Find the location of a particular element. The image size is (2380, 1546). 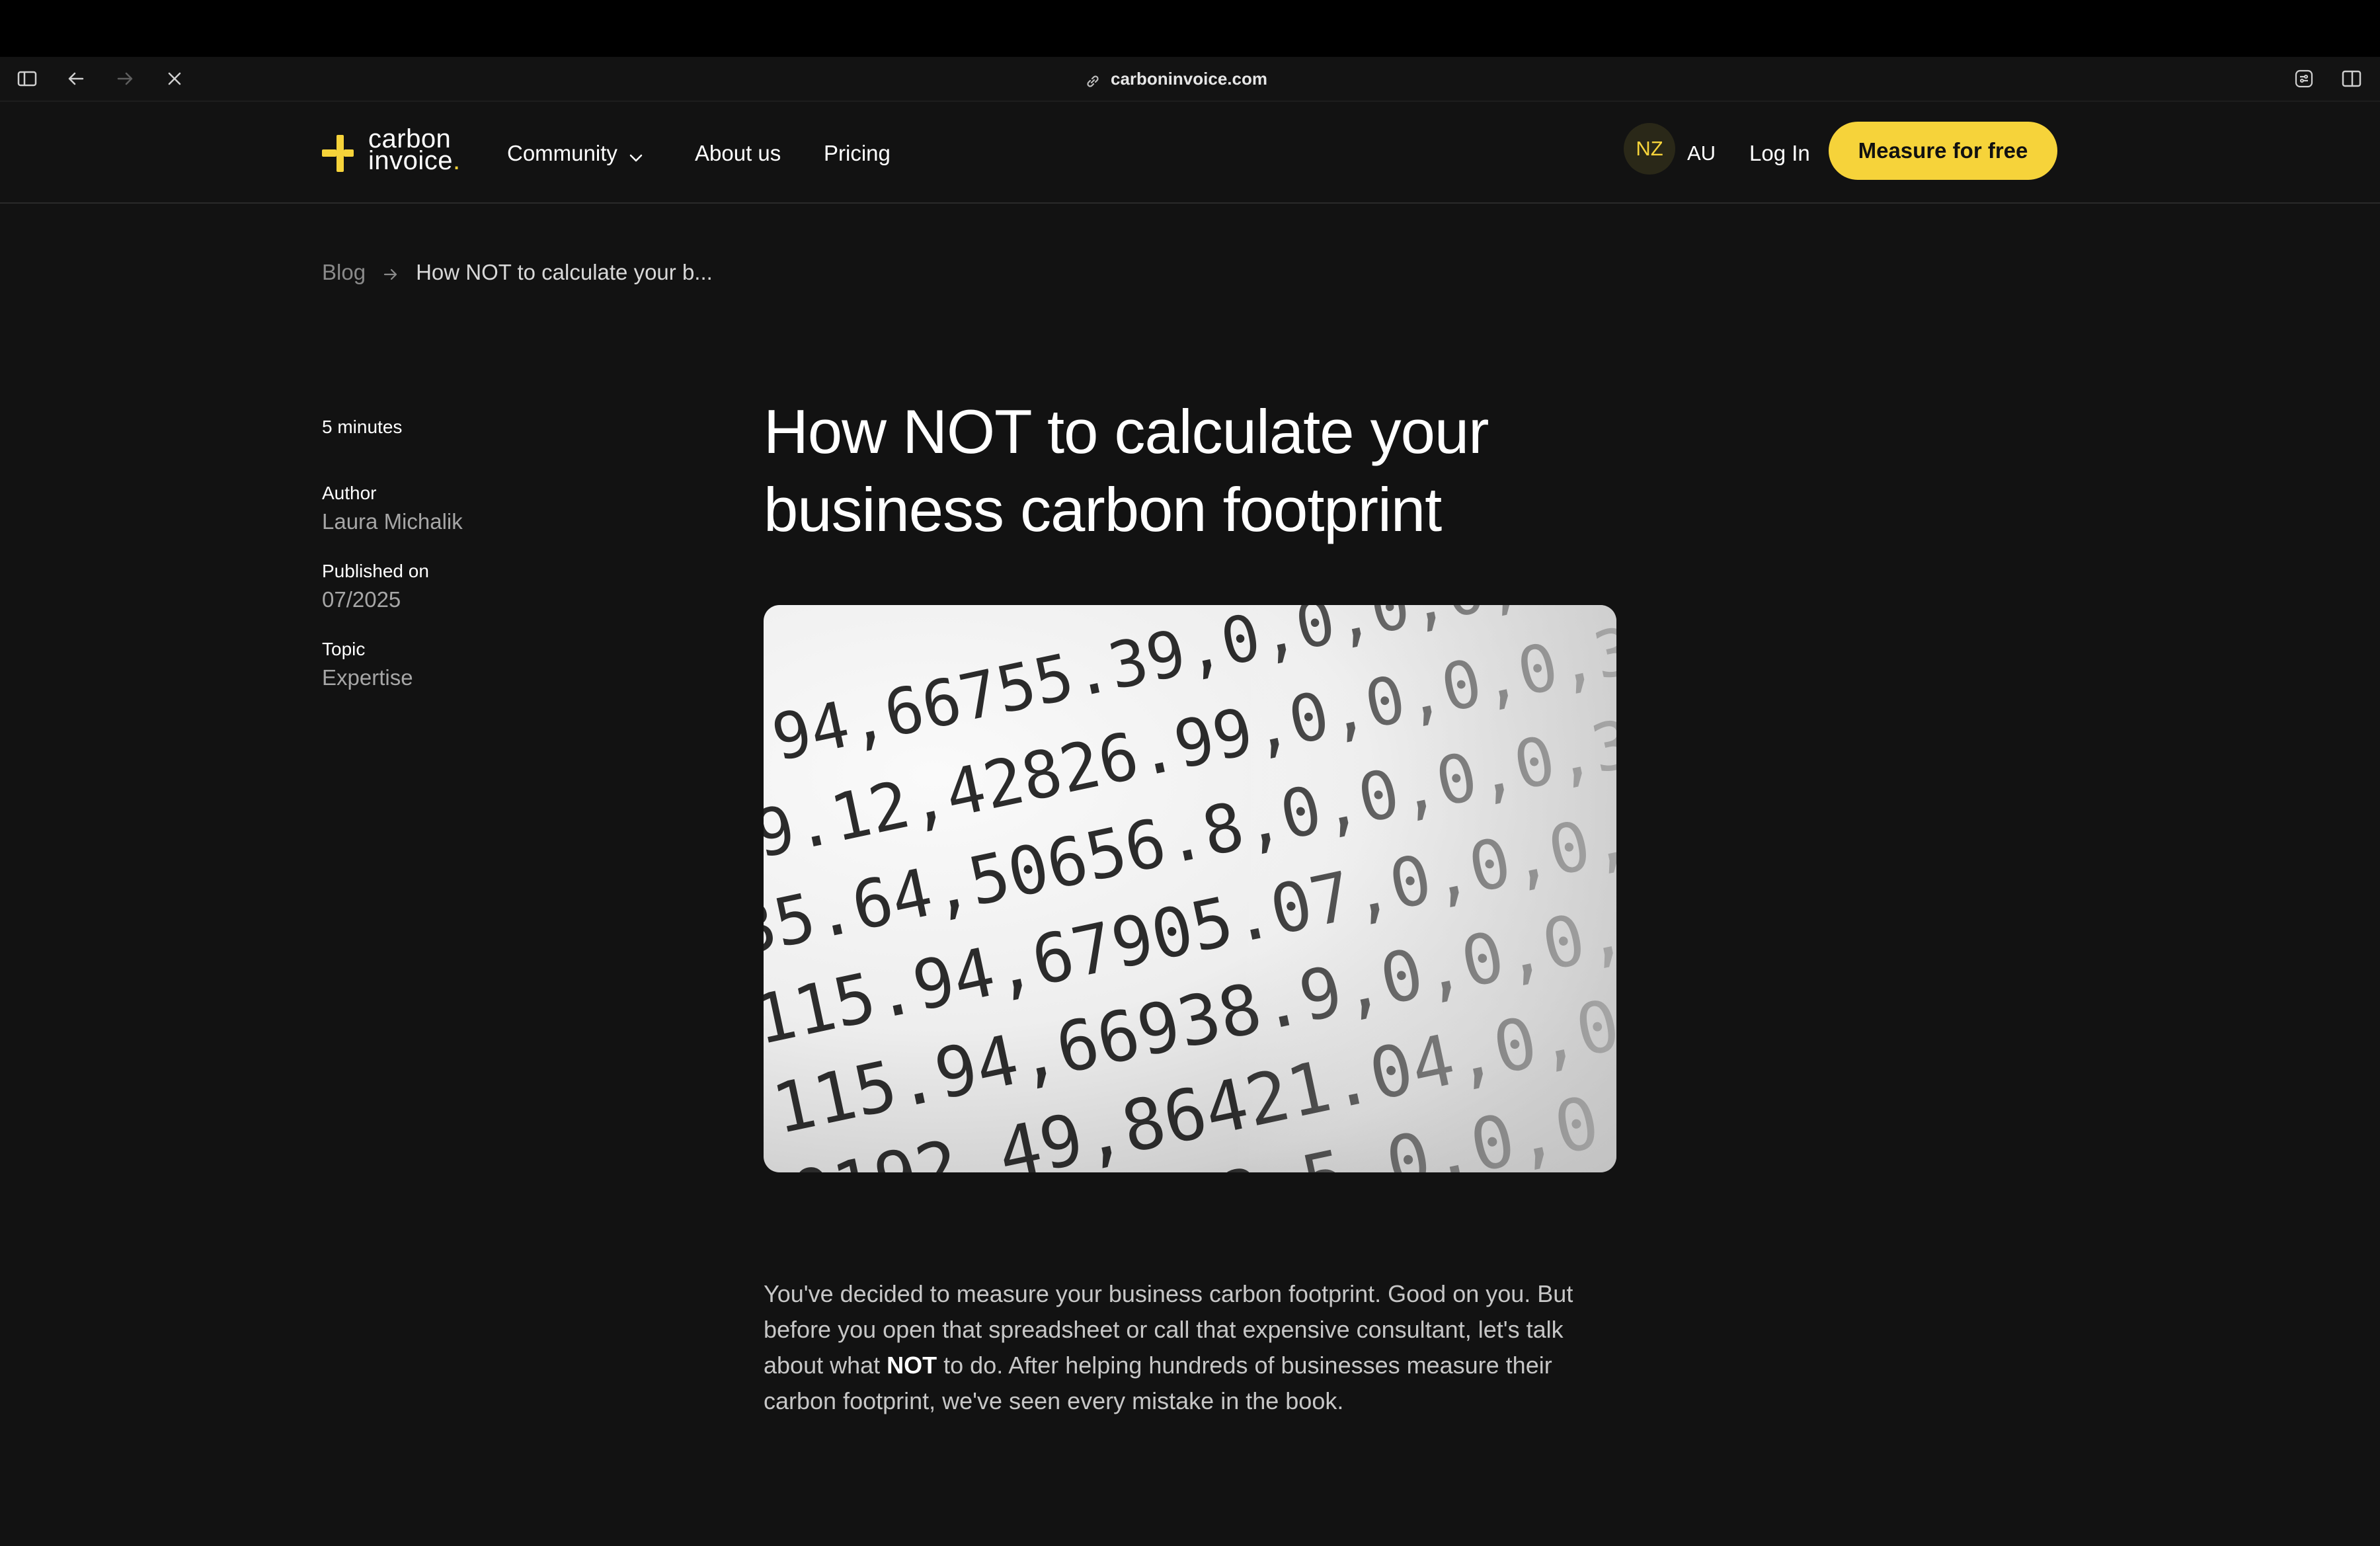

logo-line-2: invoice is located at coordinates (411, 160).